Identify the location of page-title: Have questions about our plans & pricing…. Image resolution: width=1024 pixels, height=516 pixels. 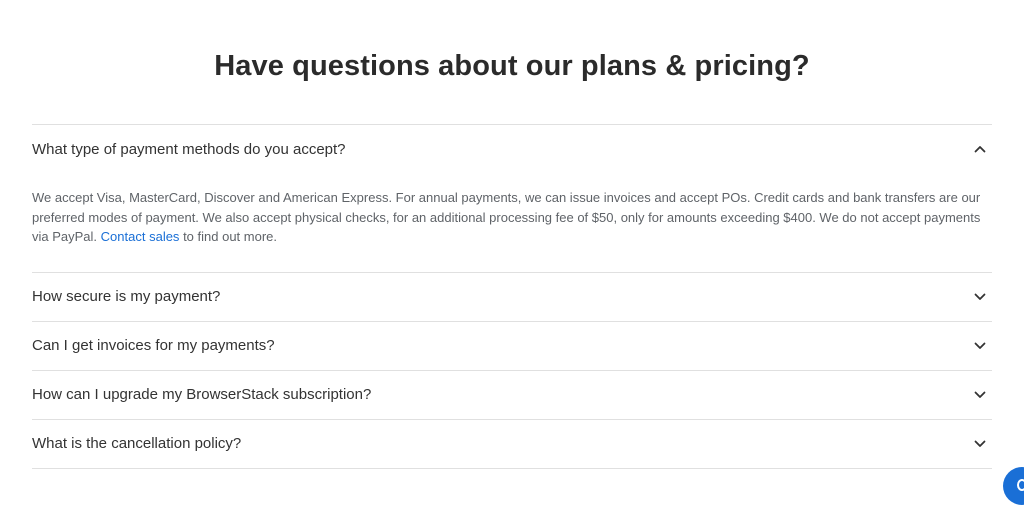
(512, 66).